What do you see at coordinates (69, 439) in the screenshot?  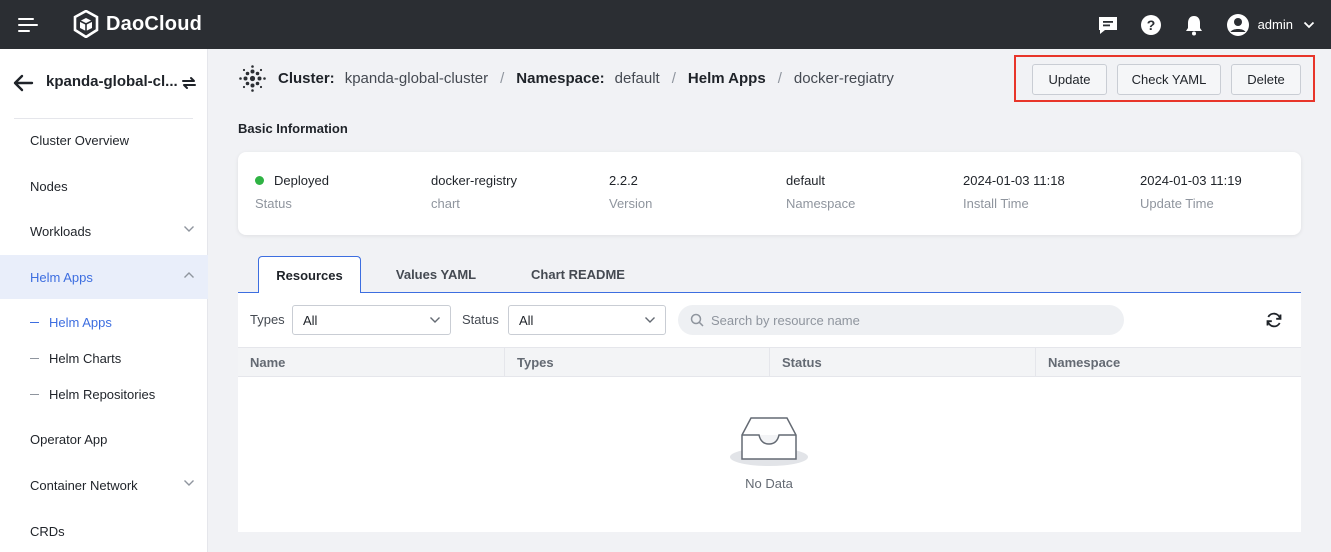 I see `sidebar-item-label: Operator App` at bounding box center [69, 439].